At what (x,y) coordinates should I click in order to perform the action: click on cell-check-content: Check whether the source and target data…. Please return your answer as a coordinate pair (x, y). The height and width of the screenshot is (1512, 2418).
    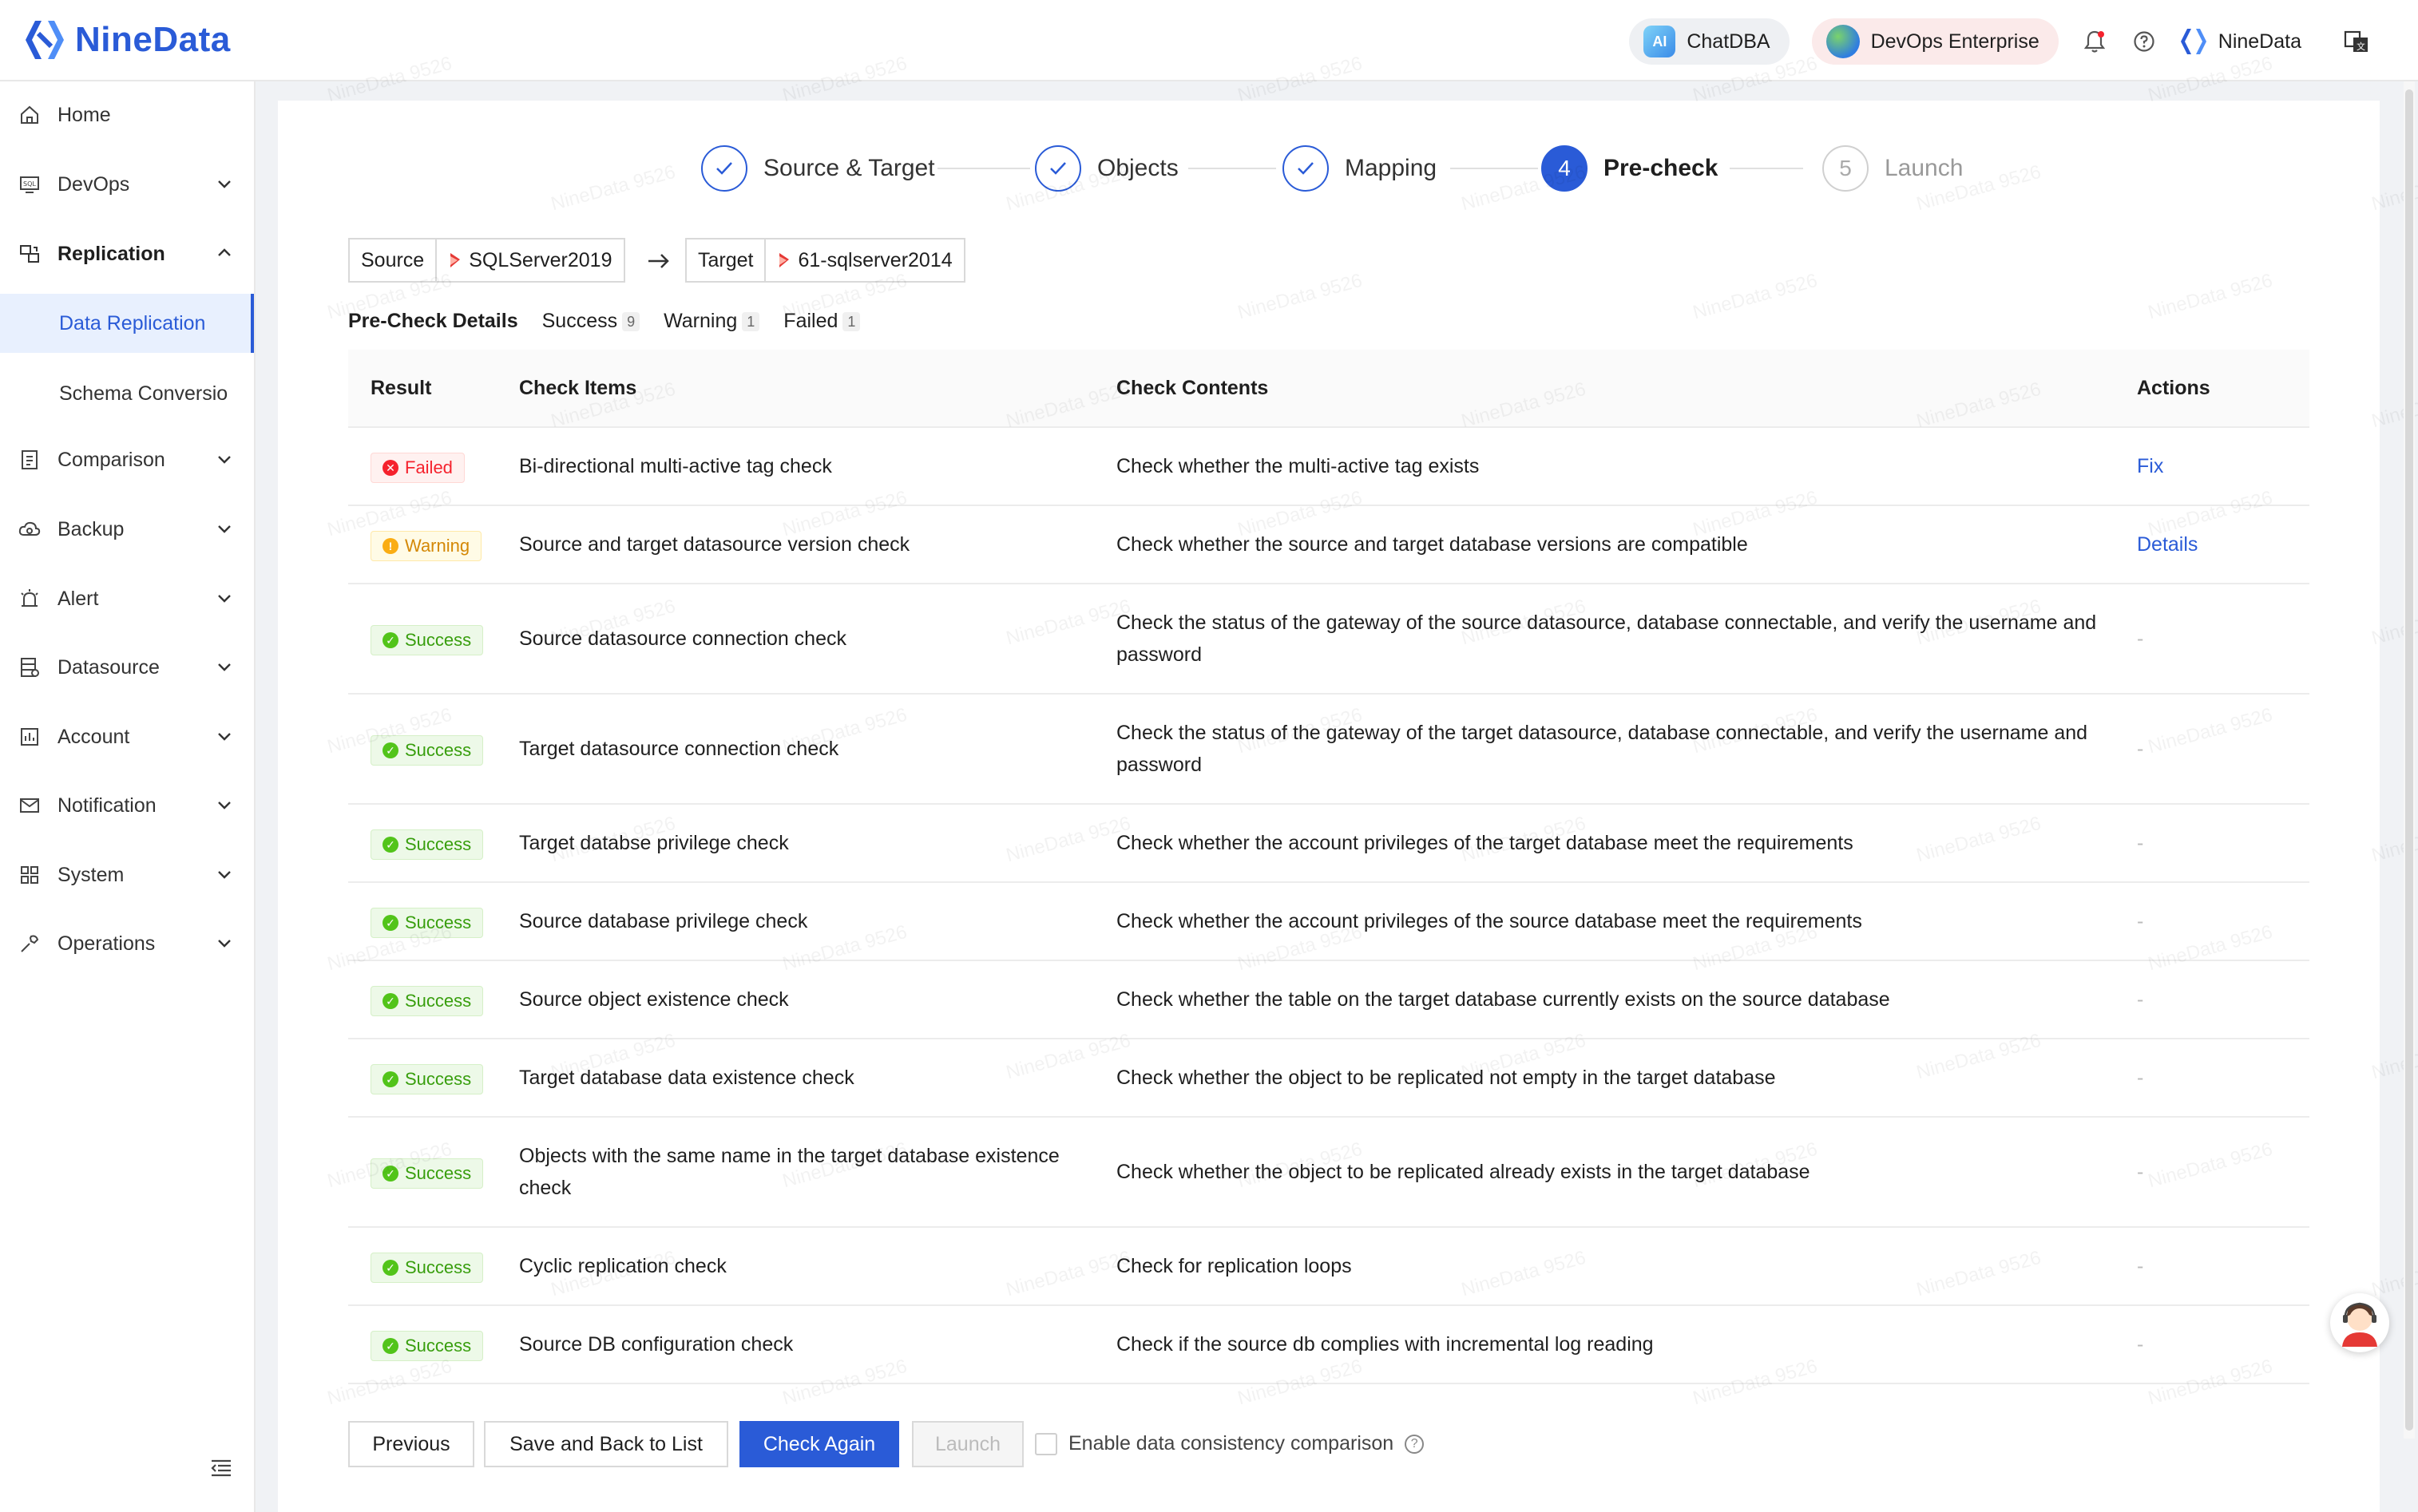
    Looking at the image, I should click on (1432, 544).